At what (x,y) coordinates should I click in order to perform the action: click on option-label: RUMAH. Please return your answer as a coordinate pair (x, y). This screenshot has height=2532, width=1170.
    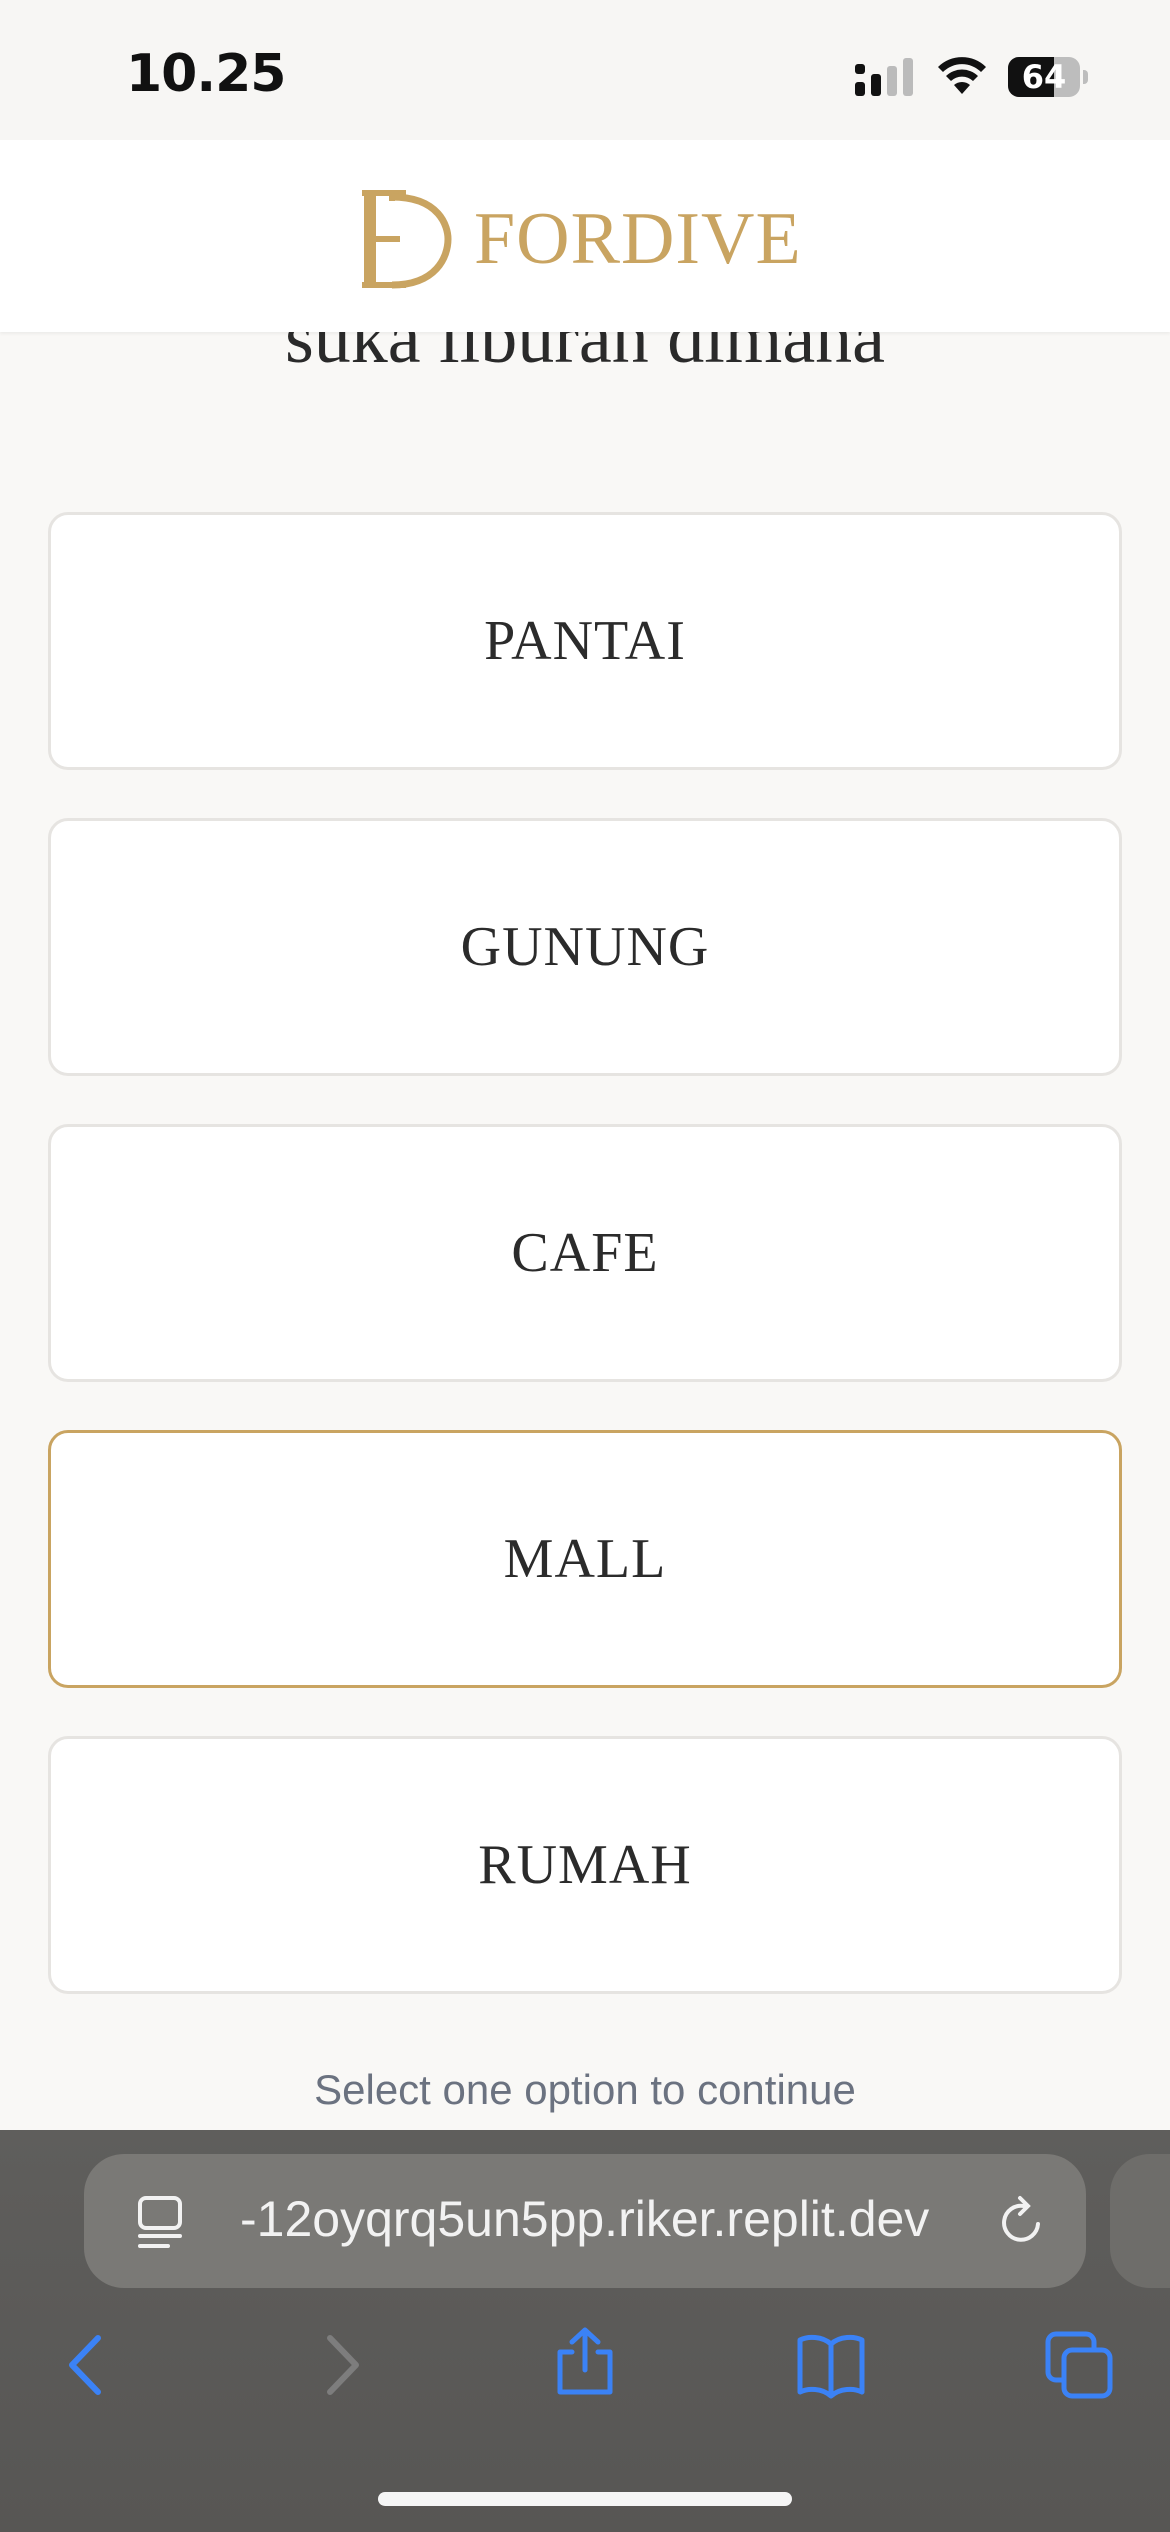
    Looking at the image, I should click on (585, 1865).